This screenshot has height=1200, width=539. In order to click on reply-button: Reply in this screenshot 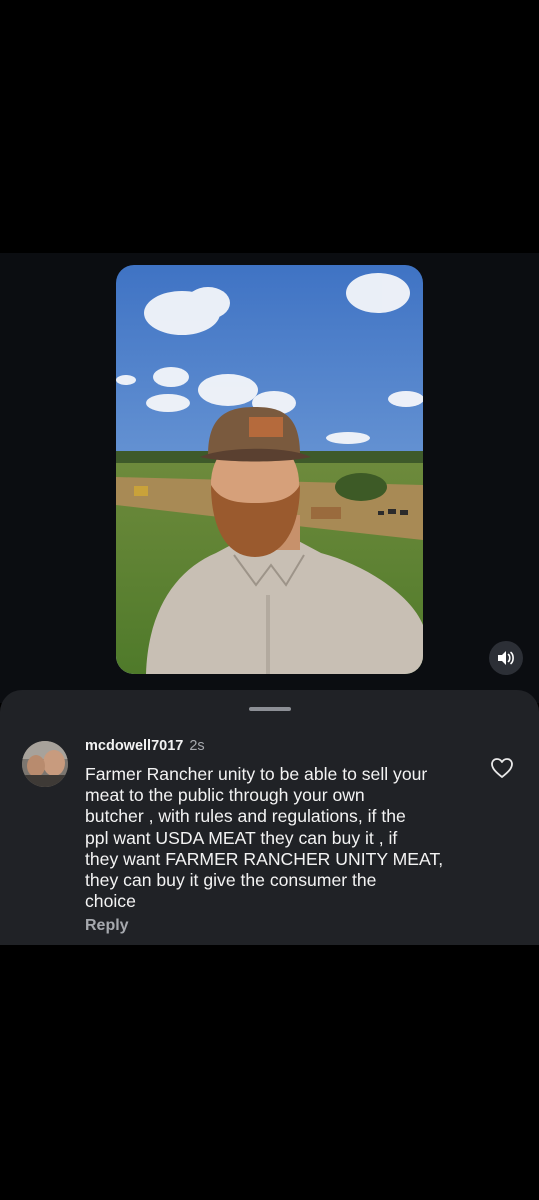, I will do `click(107, 926)`.